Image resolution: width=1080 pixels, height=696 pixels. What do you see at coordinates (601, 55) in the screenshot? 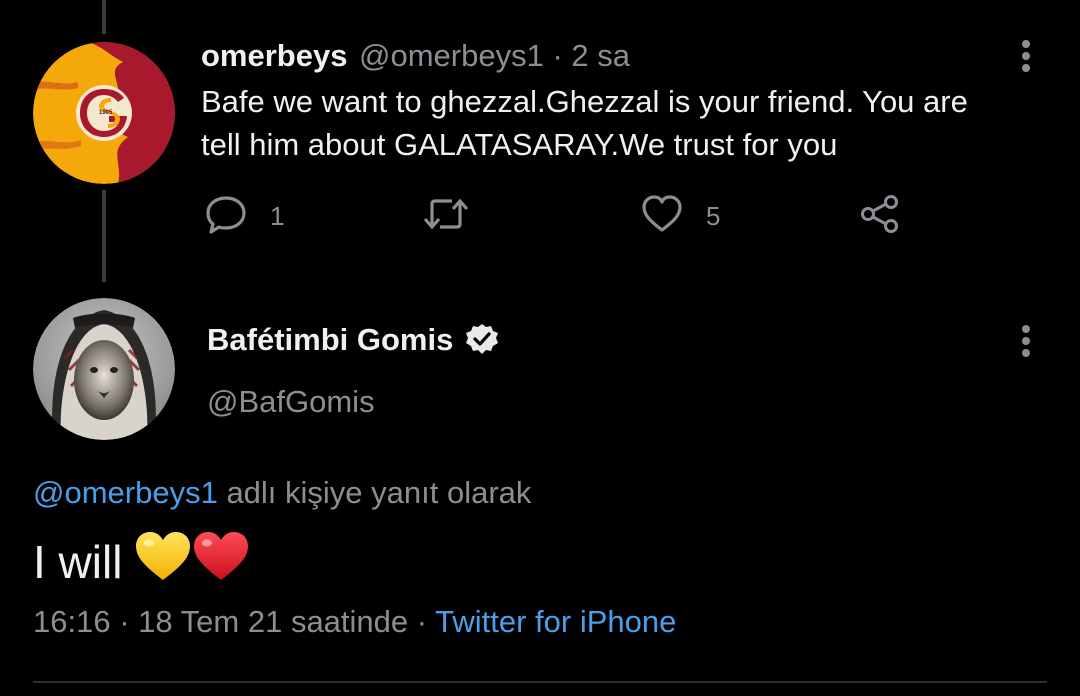
I see `reply-time-ago: 2 sa` at bounding box center [601, 55].